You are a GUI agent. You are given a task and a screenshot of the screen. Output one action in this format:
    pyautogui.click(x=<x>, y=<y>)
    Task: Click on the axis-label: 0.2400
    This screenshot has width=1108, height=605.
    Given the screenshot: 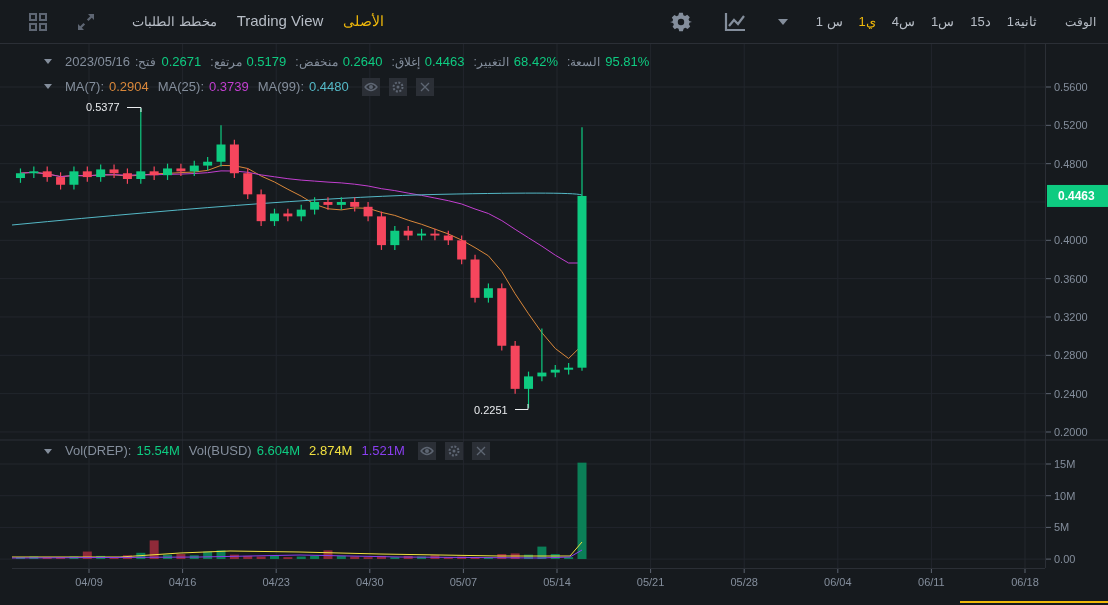 What is the action you would take?
    pyautogui.click(x=1071, y=393)
    